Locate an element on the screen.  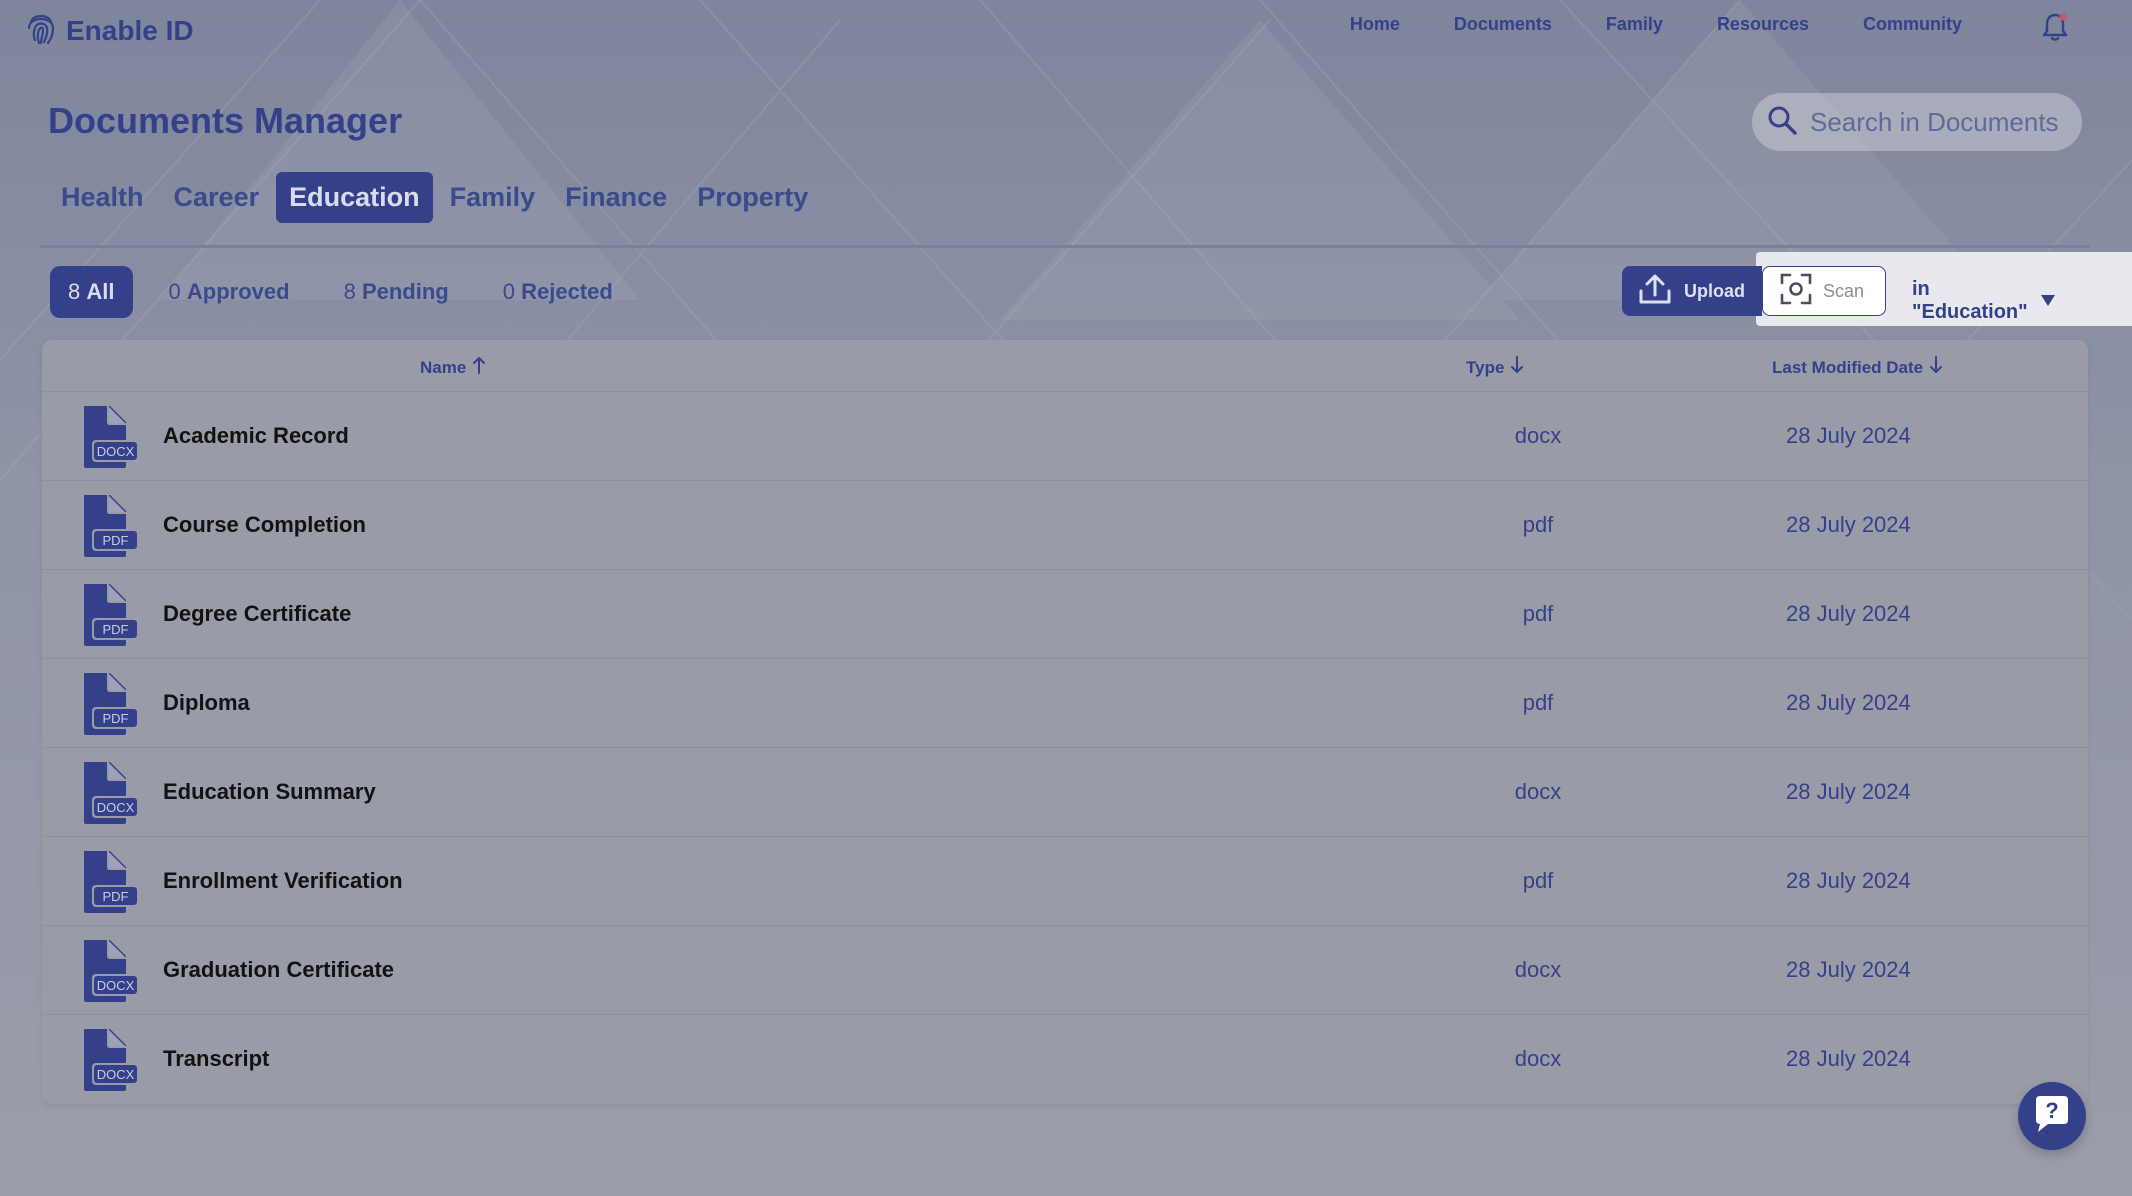
column-date-header: Last Modified Date is located at coordinates (1848, 367).